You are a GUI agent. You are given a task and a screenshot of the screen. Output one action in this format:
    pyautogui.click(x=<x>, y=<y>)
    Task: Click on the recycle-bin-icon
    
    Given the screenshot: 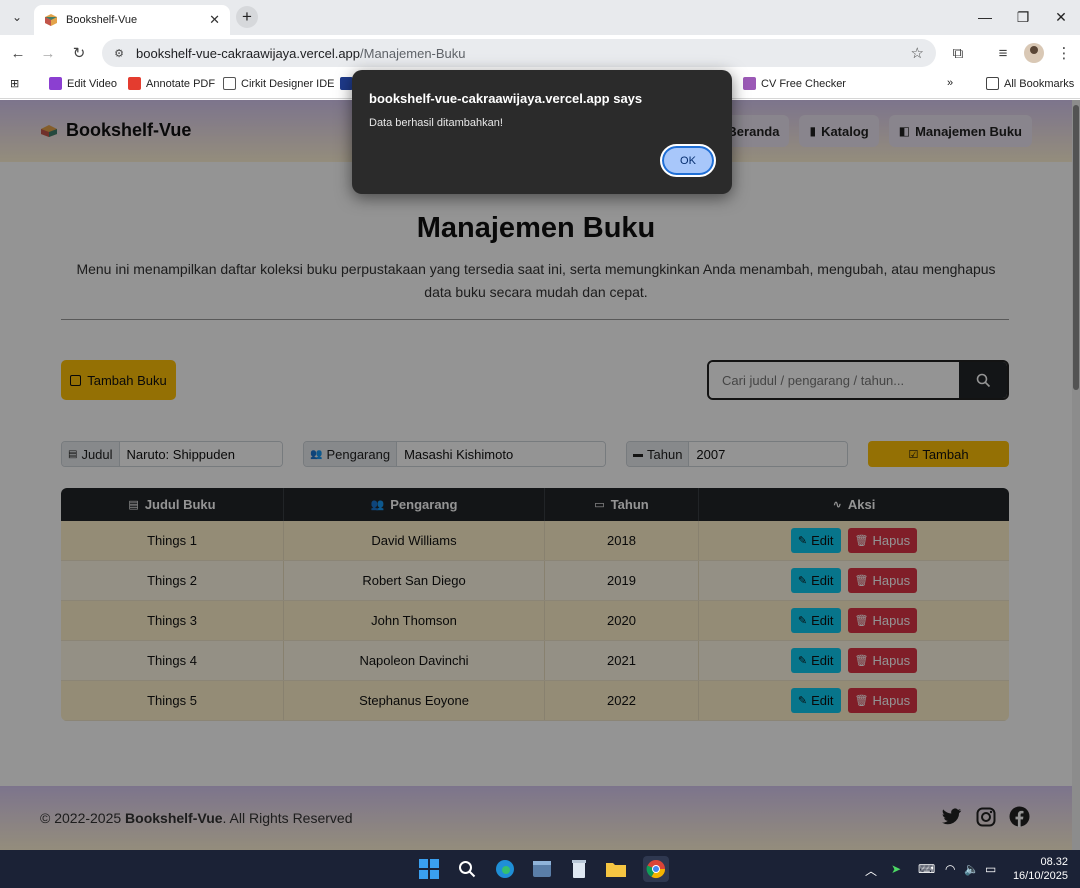 What is the action you would take?
    pyautogui.click(x=579, y=869)
    